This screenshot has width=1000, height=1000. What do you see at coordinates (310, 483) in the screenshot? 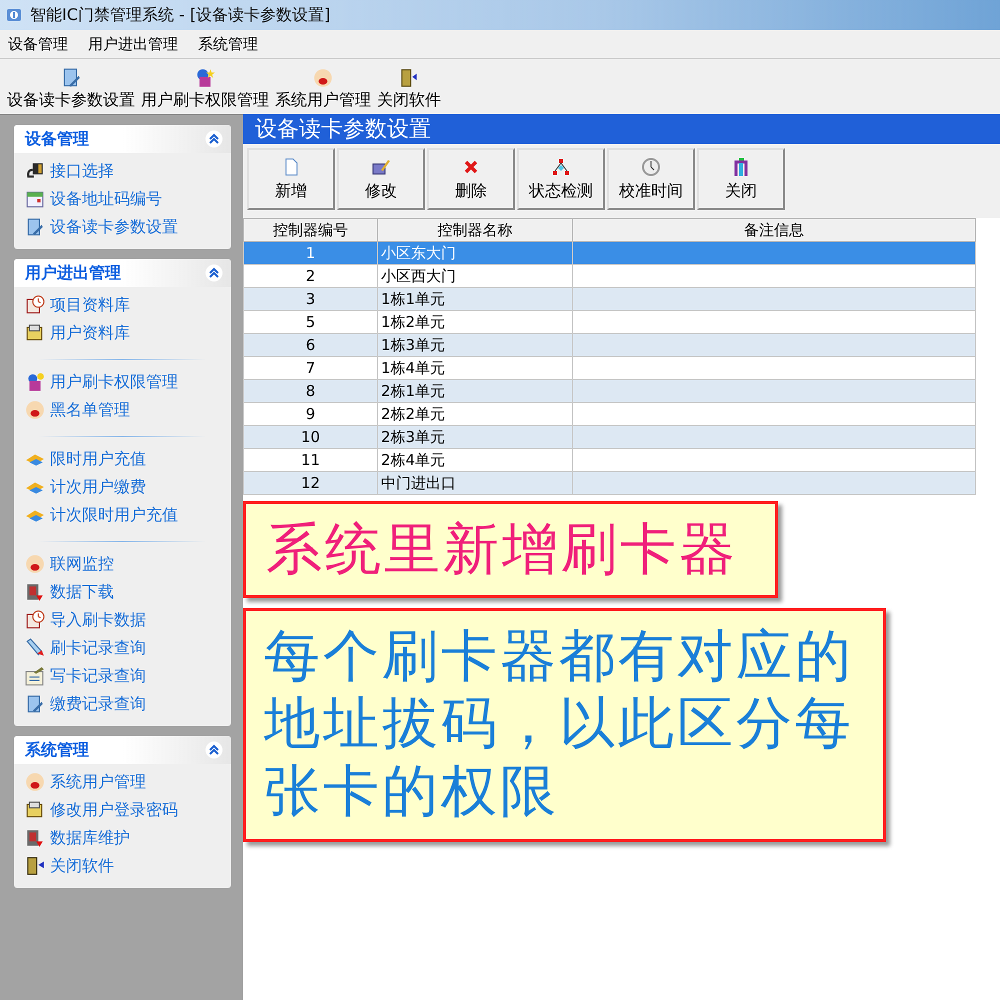
I see `table-cell: 12` at bounding box center [310, 483].